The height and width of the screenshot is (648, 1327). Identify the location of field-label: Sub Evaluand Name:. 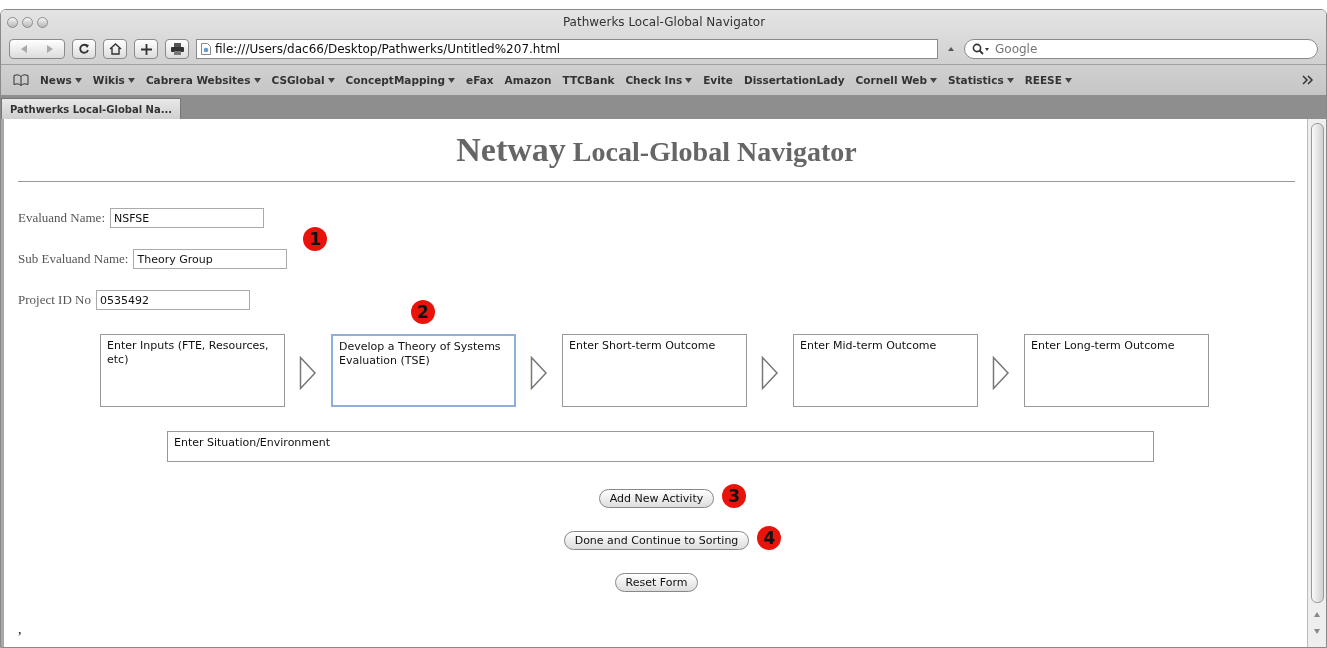
(73, 259).